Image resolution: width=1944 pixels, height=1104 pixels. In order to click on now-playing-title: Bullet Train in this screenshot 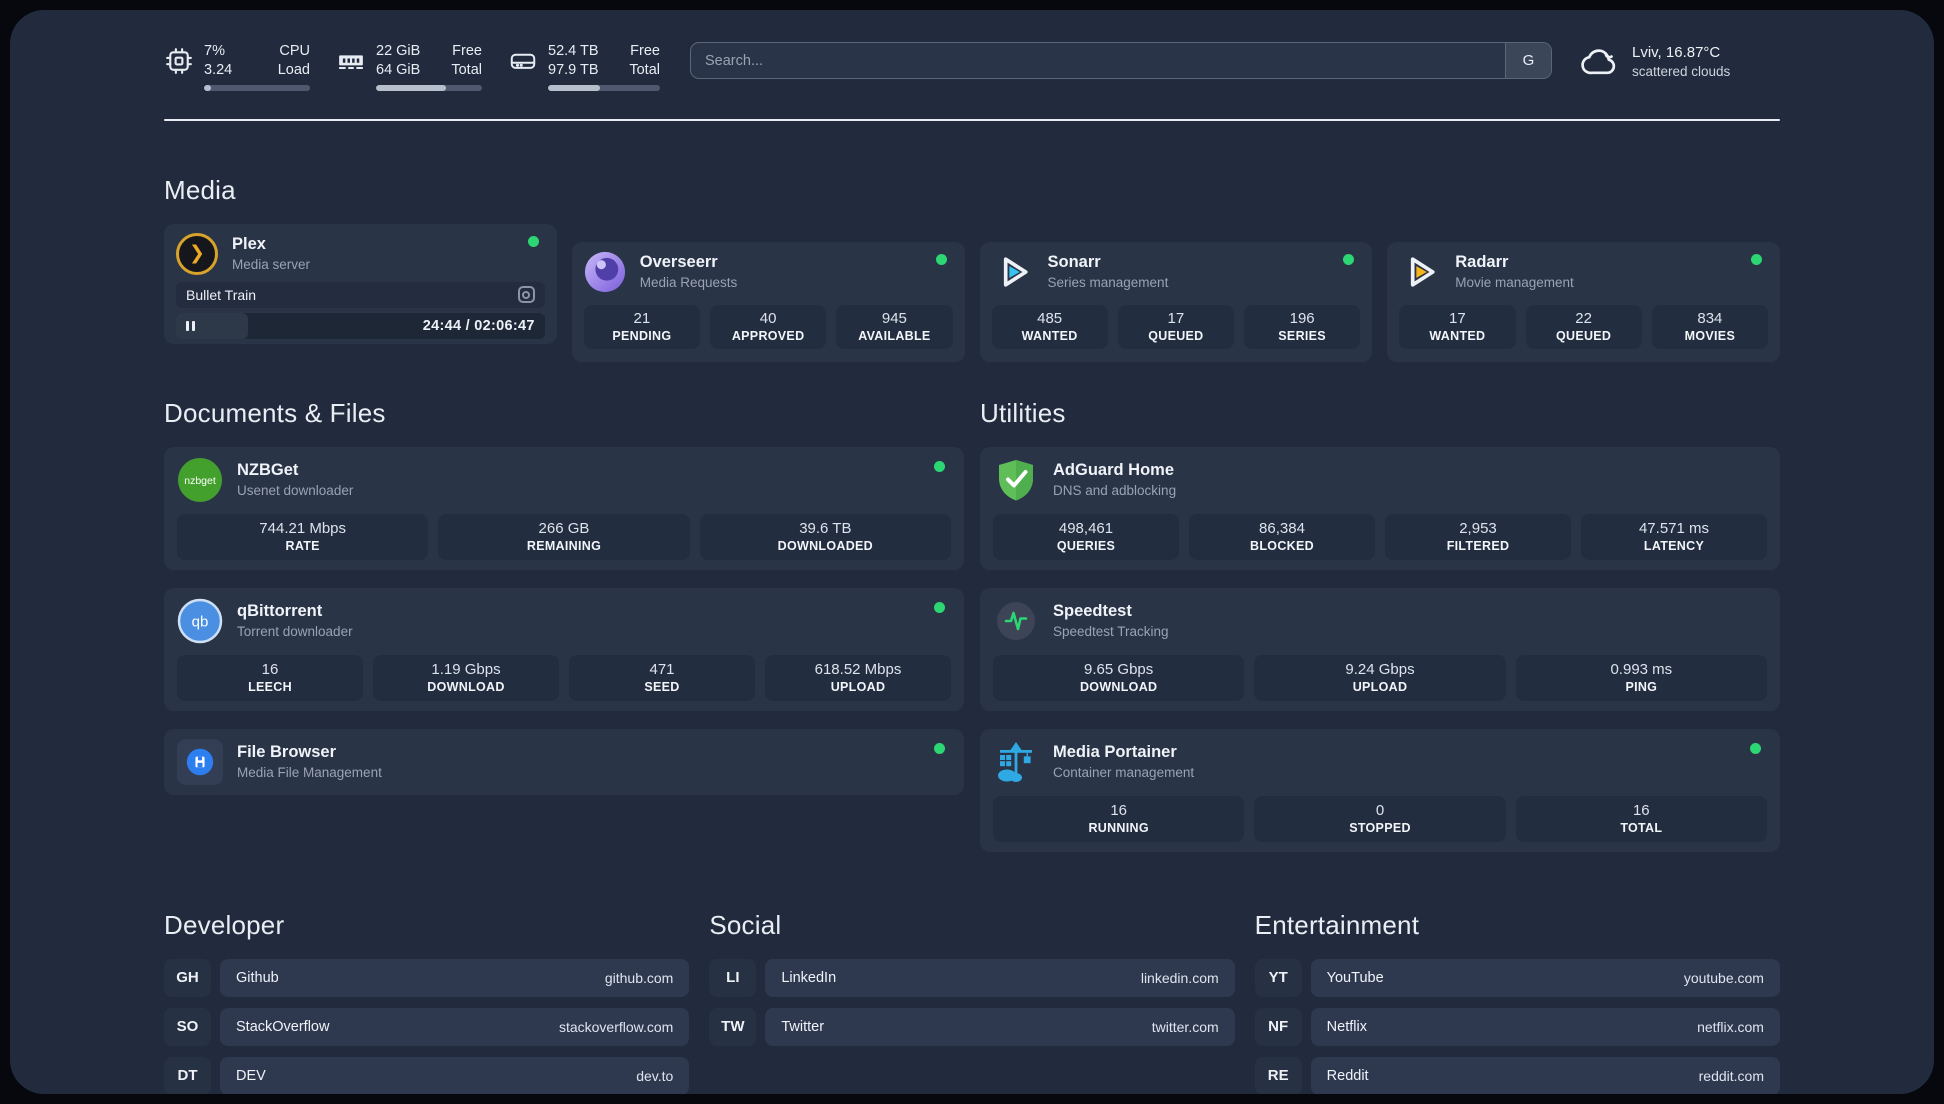, I will do `click(221, 294)`.